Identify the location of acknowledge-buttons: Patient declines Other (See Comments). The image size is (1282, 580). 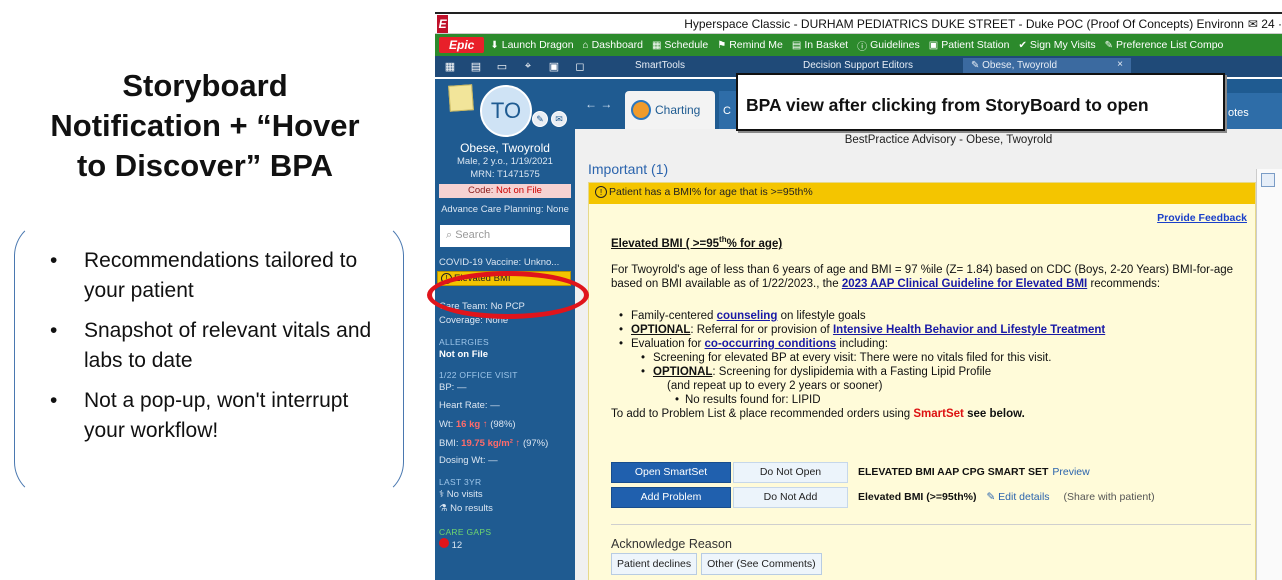
(716, 564).